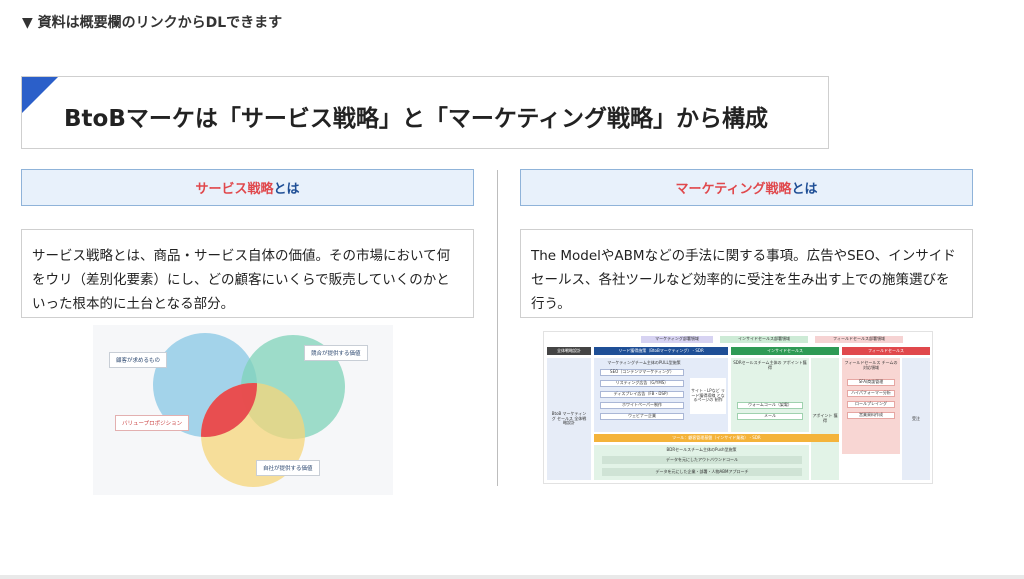 Image resolution: width=1024 pixels, height=579 pixels. Describe the element at coordinates (642, 416) in the screenshot. I see `pull-item: ウェビナー企業` at that location.